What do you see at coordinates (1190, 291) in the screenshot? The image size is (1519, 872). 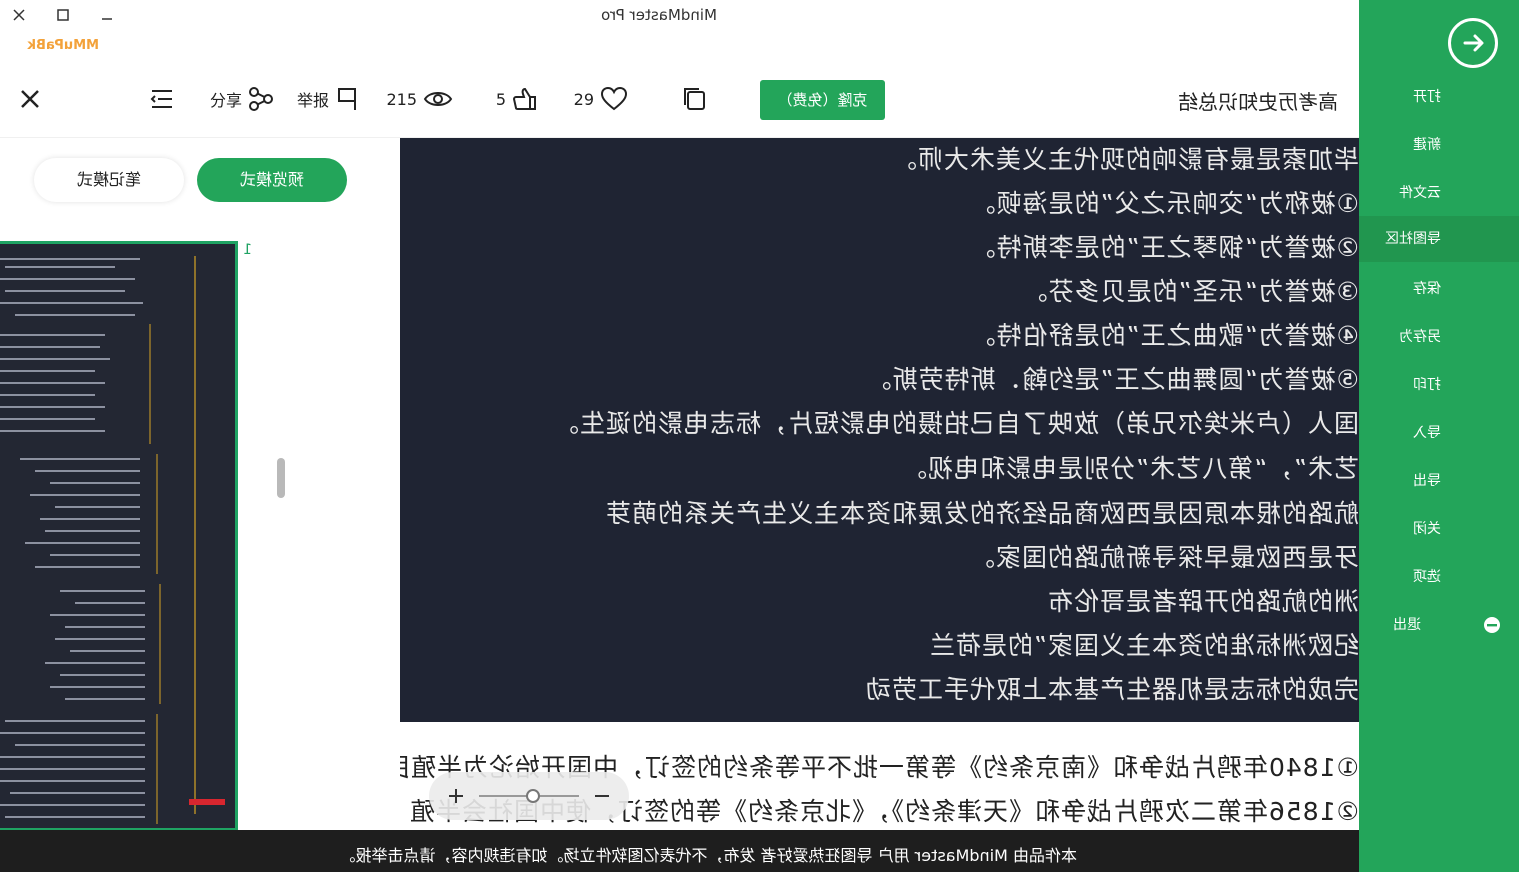 I see `canvas-text-line: ③被誉为“乐圣”的是贝多芬。` at bounding box center [1190, 291].